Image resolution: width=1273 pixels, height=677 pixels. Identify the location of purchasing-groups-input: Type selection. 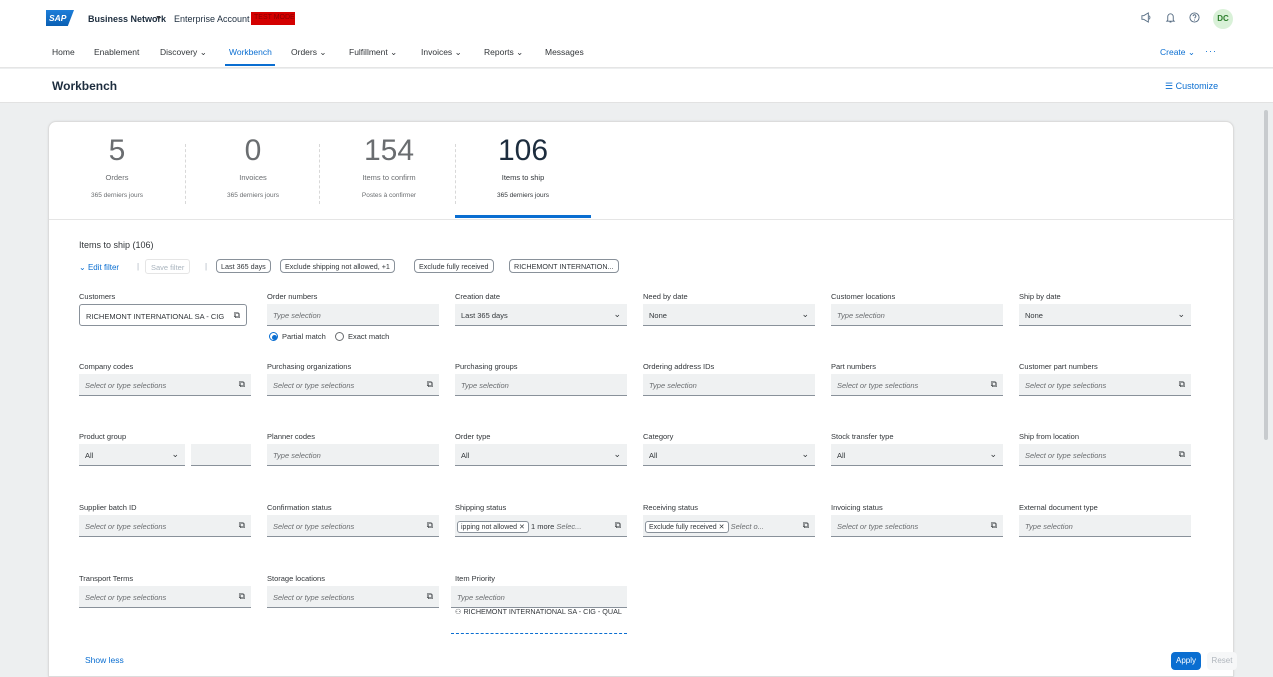
(541, 385).